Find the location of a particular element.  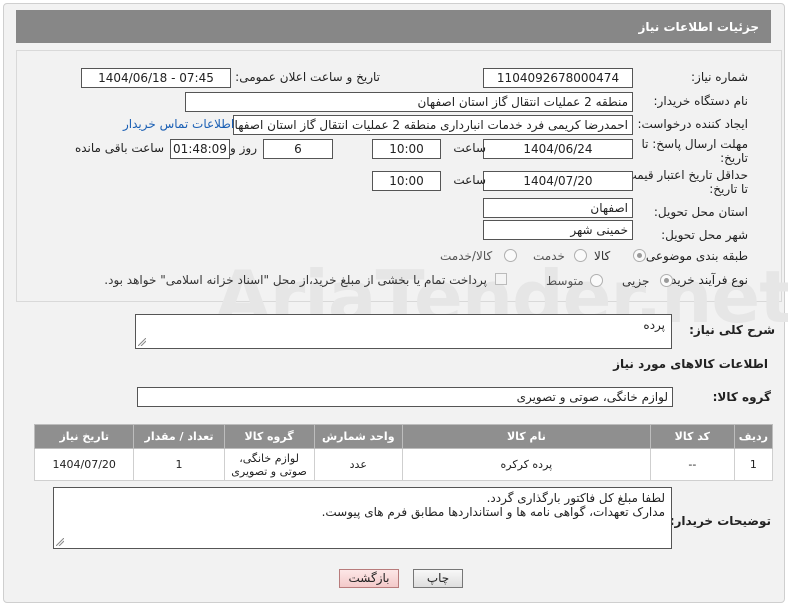

need-number-field: 1104092678000474 is located at coordinates (558, 78).